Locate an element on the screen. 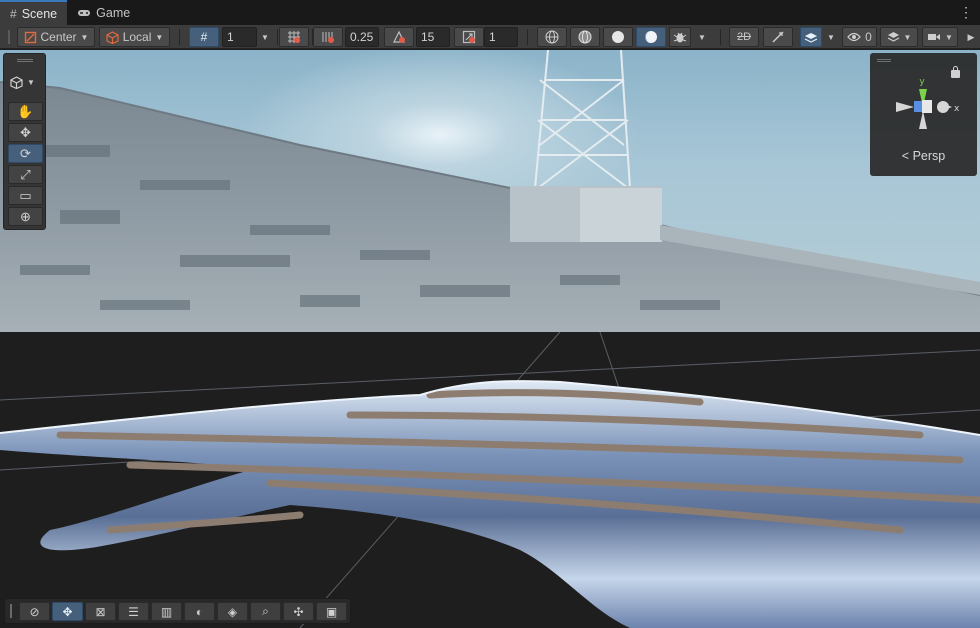 Image resolution: width=980 pixels, height=628 pixels. toolbar-overflow-button: ▶ is located at coordinates (971, 37).